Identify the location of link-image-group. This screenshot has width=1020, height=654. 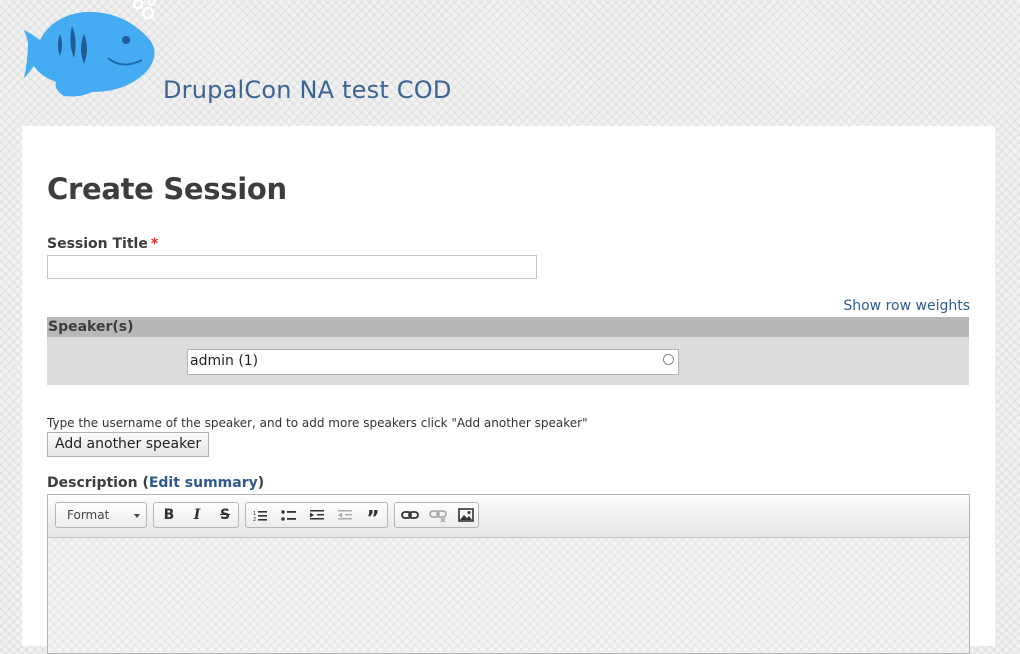
(436, 515).